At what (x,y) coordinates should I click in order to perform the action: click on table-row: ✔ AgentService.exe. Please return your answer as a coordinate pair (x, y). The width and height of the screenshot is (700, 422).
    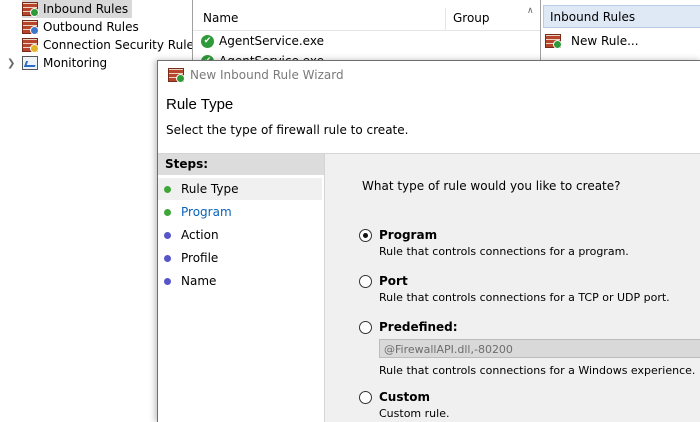
    Looking at the image, I should click on (262, 41).